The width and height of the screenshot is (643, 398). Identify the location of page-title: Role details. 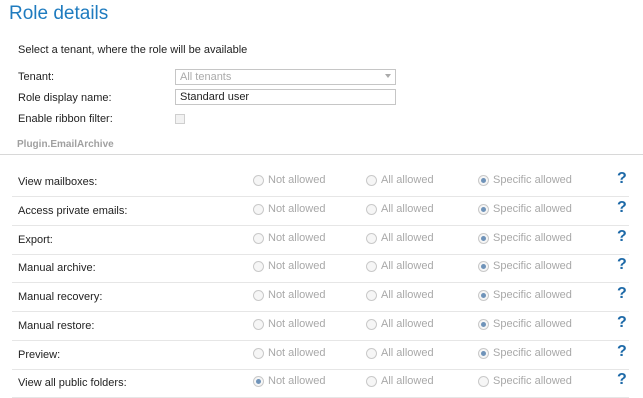
(59, 13).